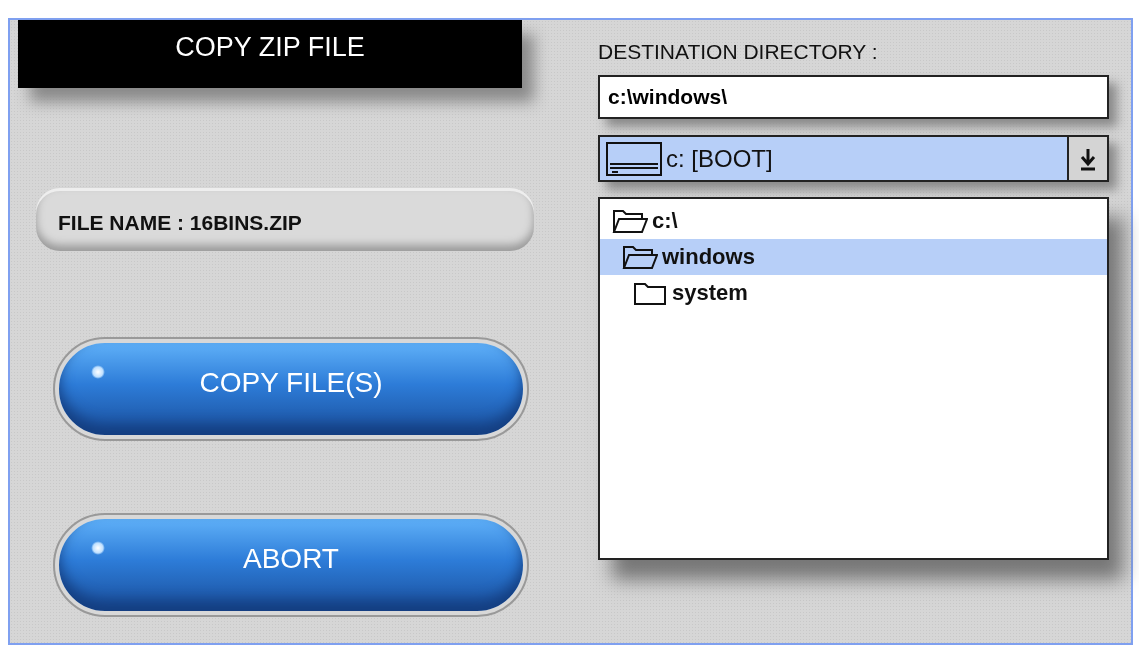  Describe the element at coordinates (634, 158) in the screenshot. I see `drive-icon` at that location.